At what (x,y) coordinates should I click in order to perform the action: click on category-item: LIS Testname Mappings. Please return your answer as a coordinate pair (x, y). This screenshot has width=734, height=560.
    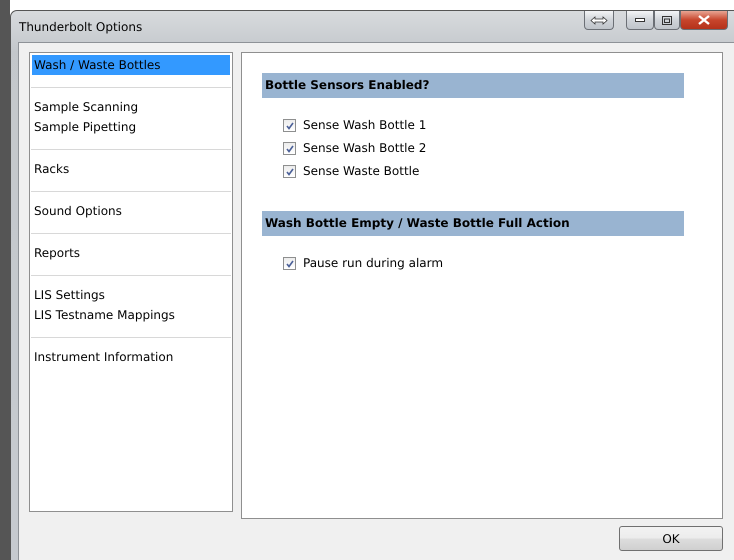
    Looking at the image, I should click on (131, 315).